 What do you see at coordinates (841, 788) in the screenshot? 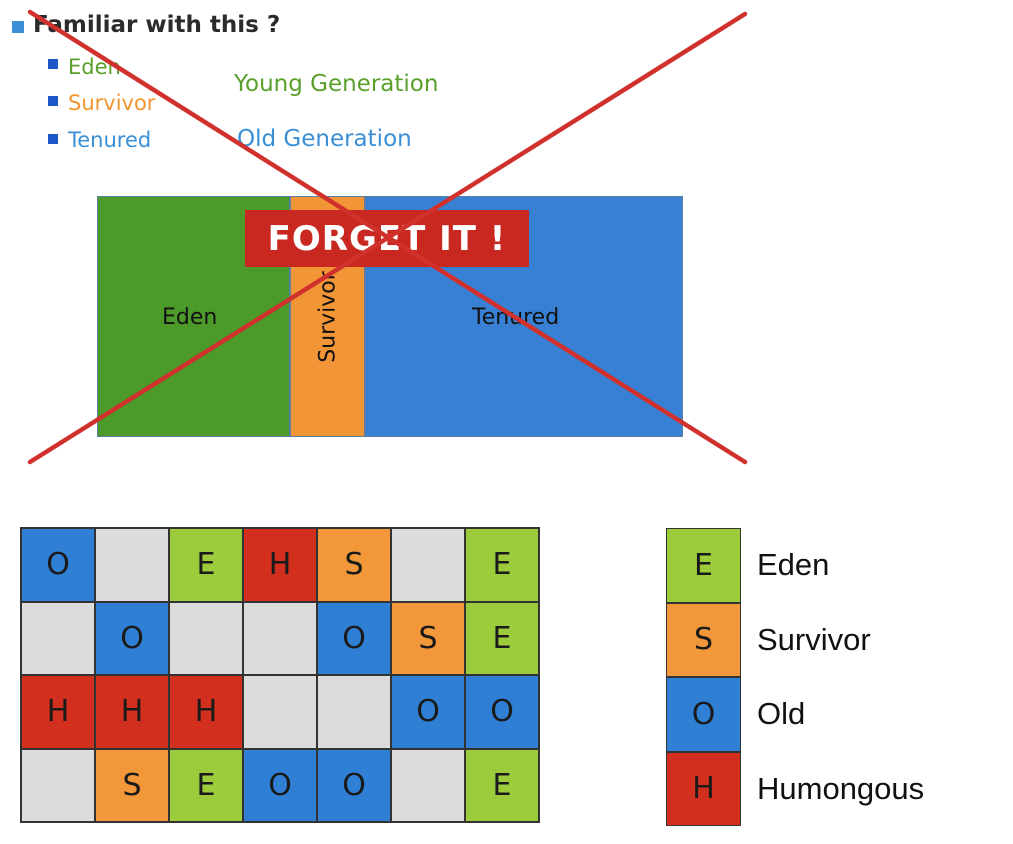
I see `legend-label: Humongous` at bounding box center [841, 788].